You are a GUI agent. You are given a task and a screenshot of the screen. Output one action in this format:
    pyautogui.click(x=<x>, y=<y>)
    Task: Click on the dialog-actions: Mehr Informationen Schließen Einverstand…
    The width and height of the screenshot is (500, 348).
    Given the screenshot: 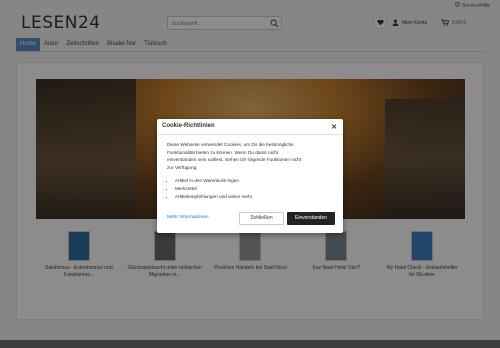 What is the action you would take?
    pyautogui.click(x=251, y=218)
    